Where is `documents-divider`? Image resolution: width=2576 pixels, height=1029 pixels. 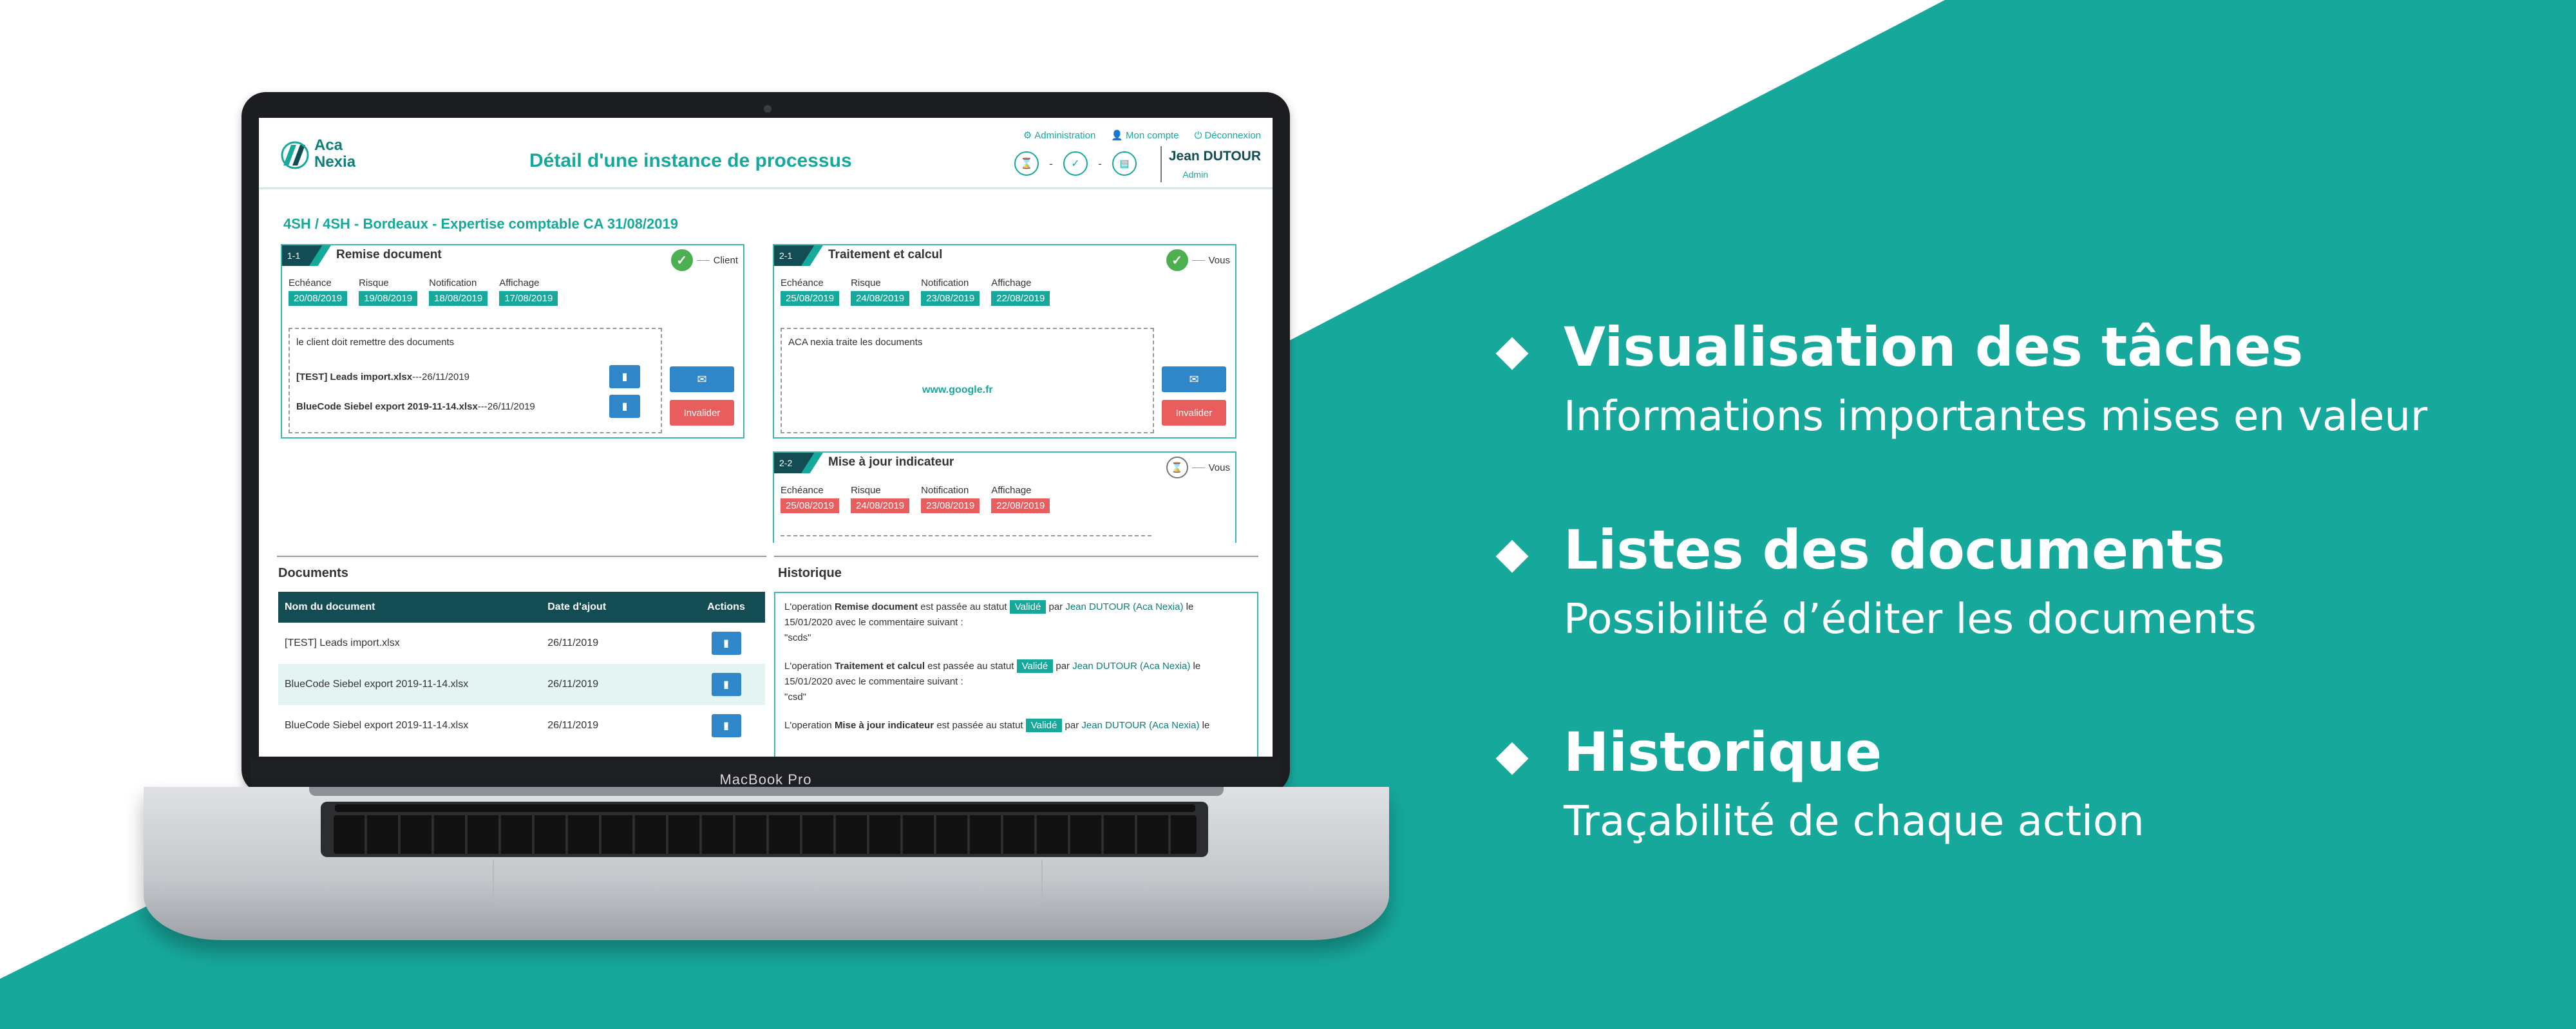
documents-divider is located at coordinates (522, 557).